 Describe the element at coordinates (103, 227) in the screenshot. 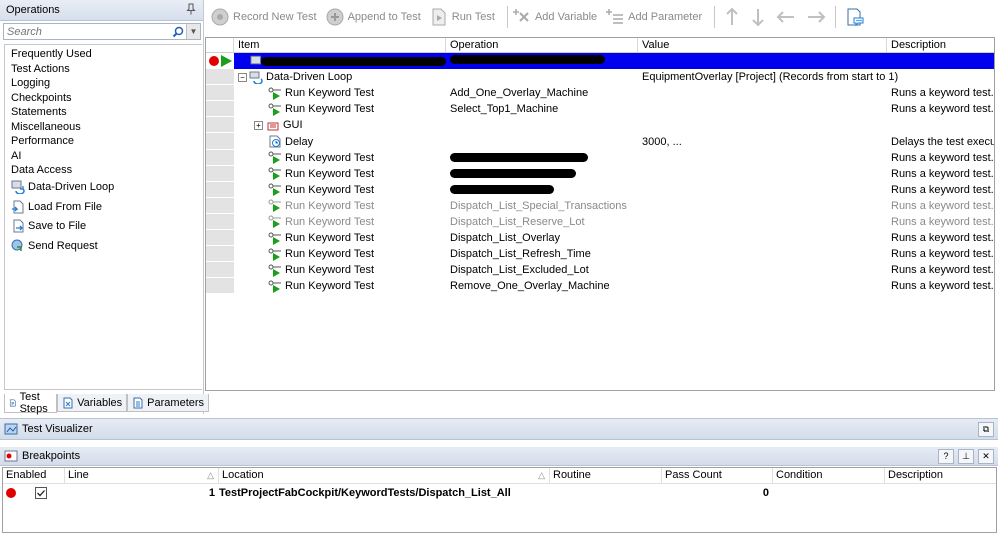

I see `ops-item-save-to-file: Save to File` at that location.